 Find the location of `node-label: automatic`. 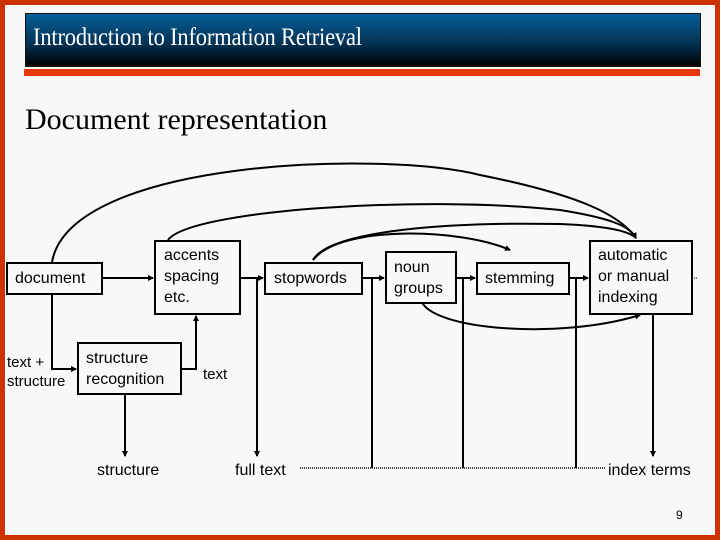

node-label: automatic is located at coordinates (633, 255).